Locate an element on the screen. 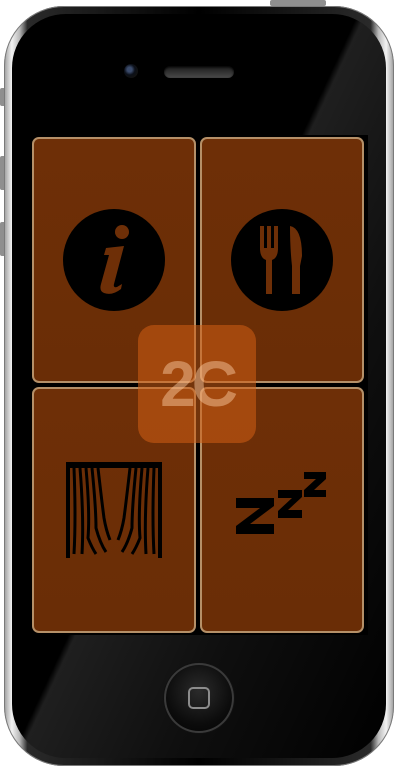 This screenshot has height=773, width=400. tile-dining is located at coordinates (282, 260).